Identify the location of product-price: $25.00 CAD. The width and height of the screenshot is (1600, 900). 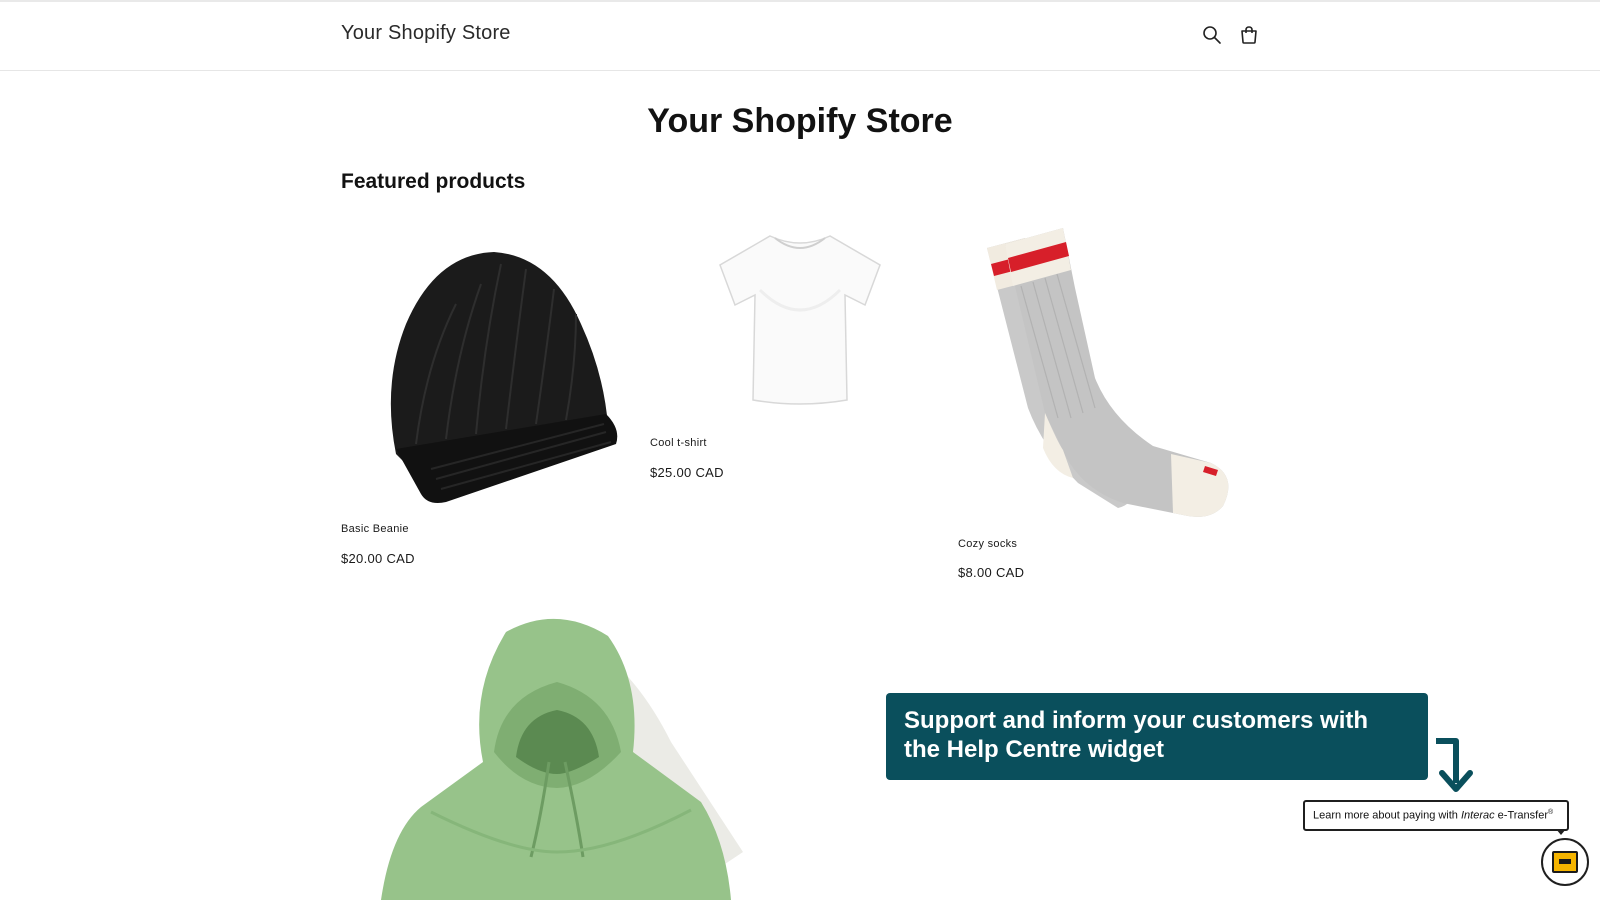
(687, 472).